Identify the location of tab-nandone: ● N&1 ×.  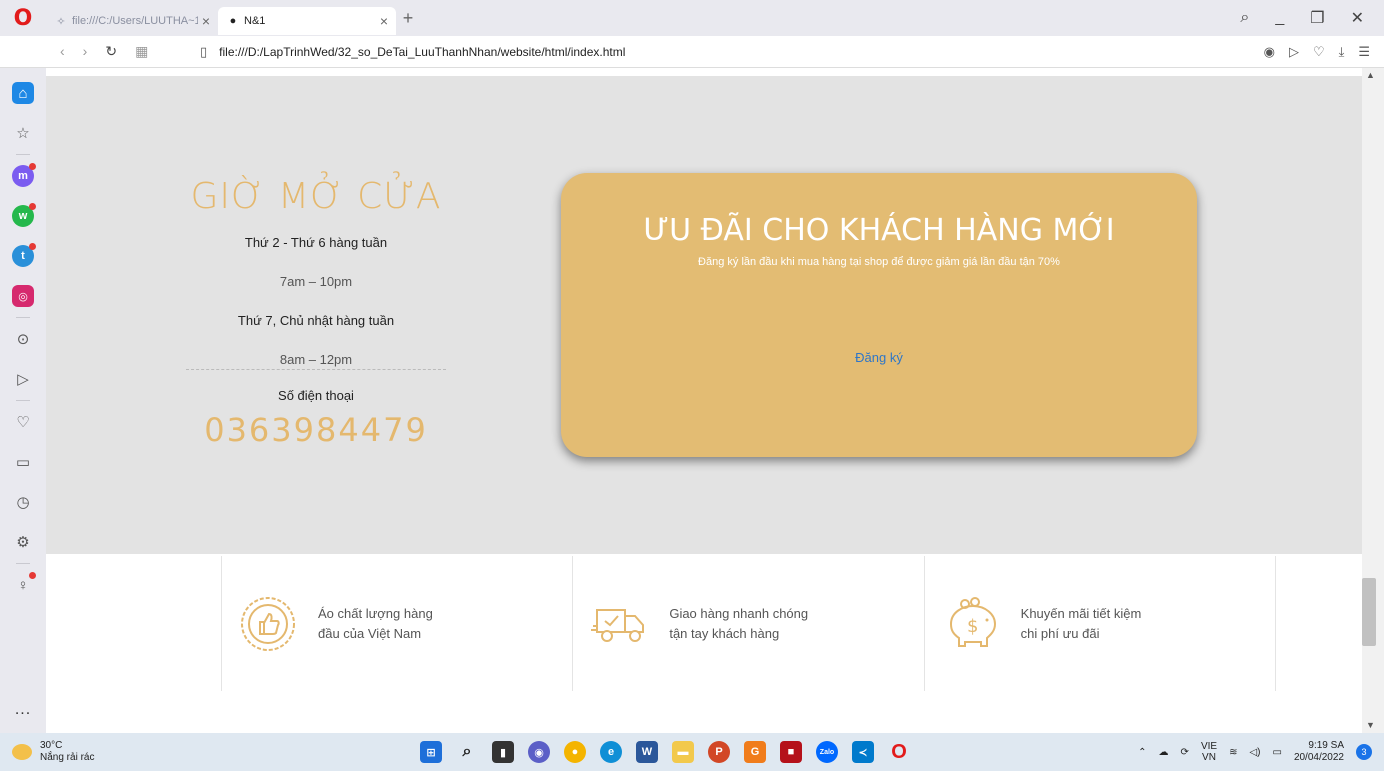
(307, 21).